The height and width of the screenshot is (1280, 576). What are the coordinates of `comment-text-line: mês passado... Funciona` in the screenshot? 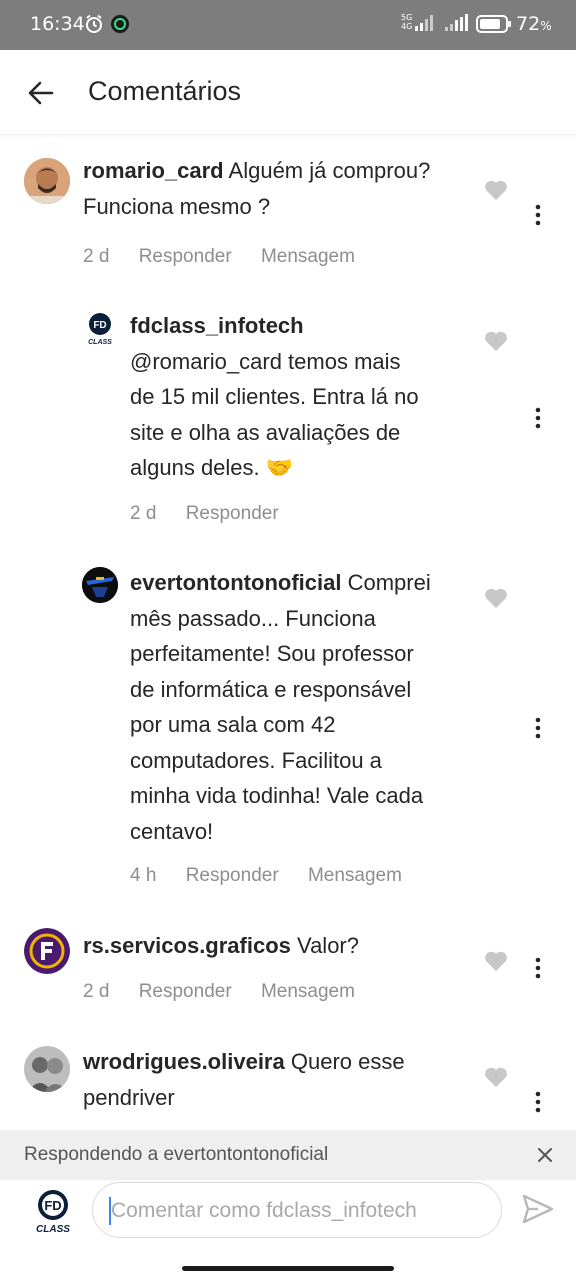 It's located at (253, 618).